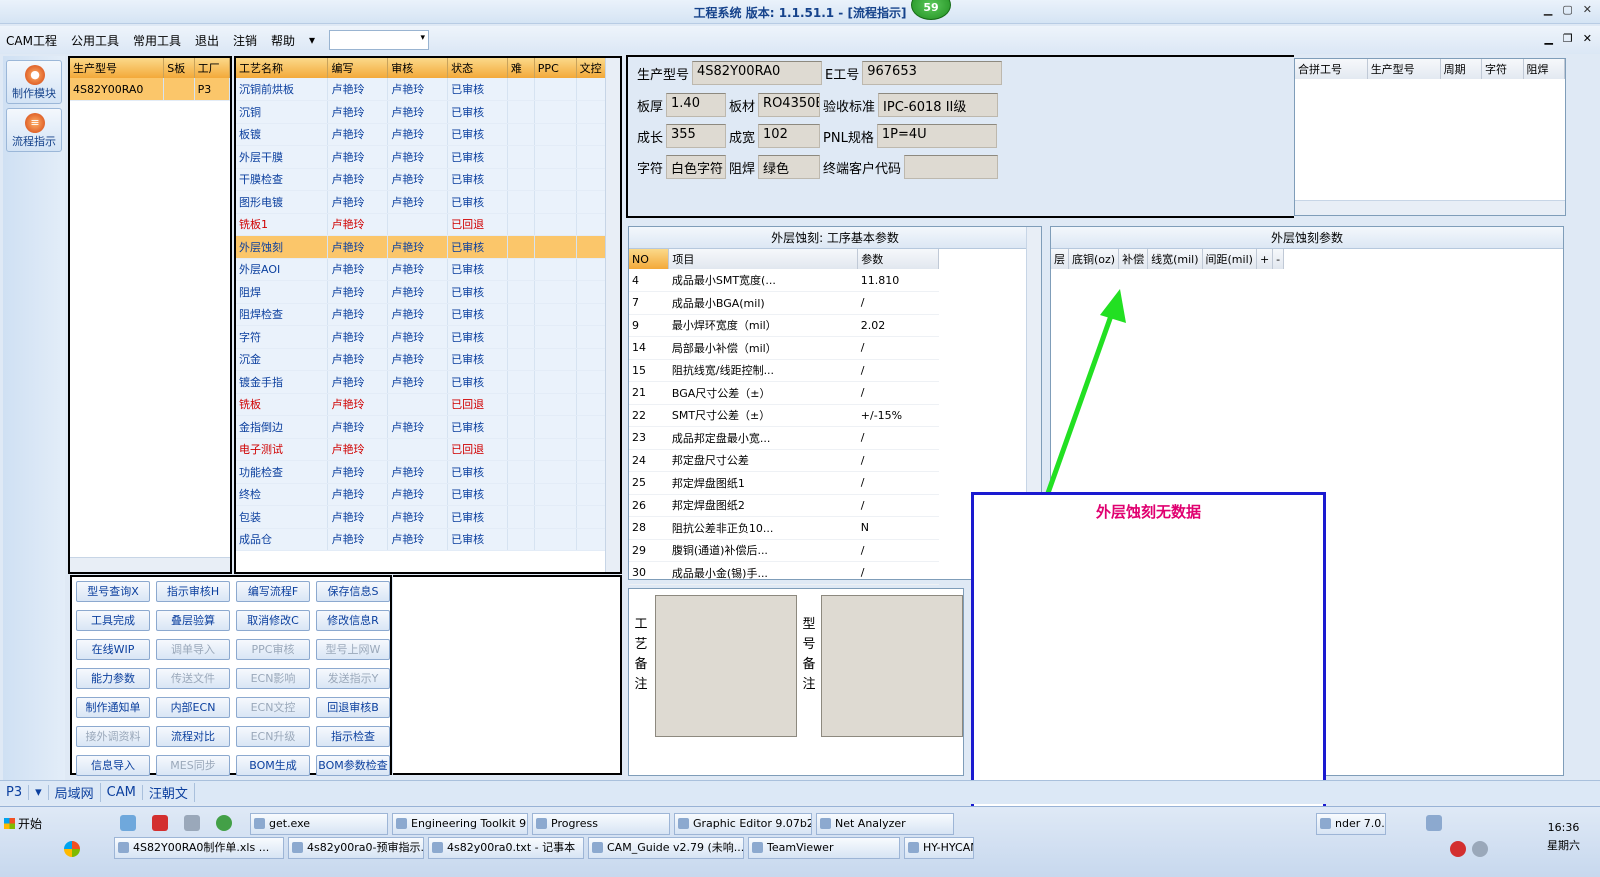 The height and width of the screenshot is (877, 1600). Describe the element at coordinates (428, 202) in the screenshot. I see `table-row: 图形电镀 卢艳玲 卢艳玲 已审核` at that location.